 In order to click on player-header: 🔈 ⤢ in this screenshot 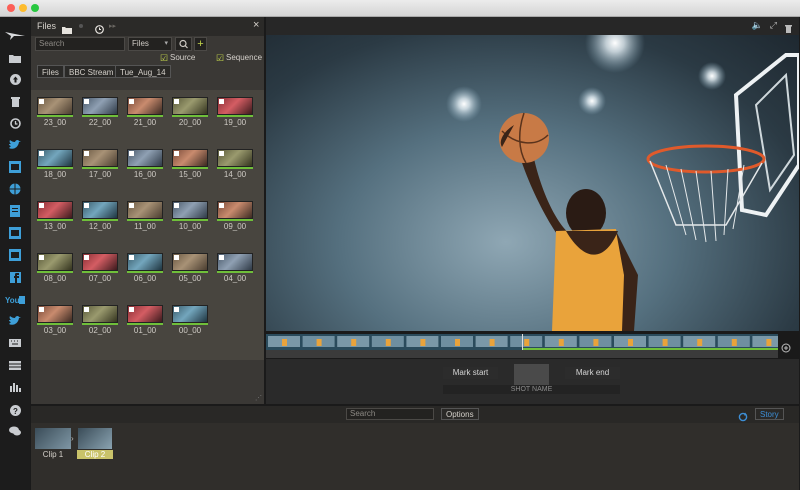, I will do `click(532, 26)`.